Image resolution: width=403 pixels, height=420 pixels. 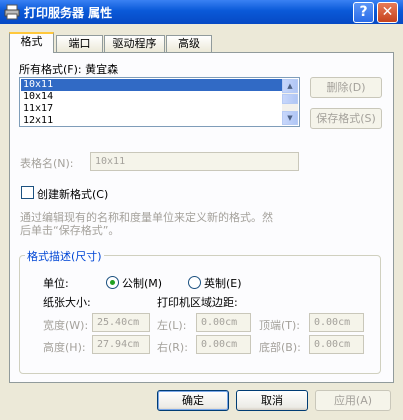 I want to click on metric-radio, so click(x=112, y=282).